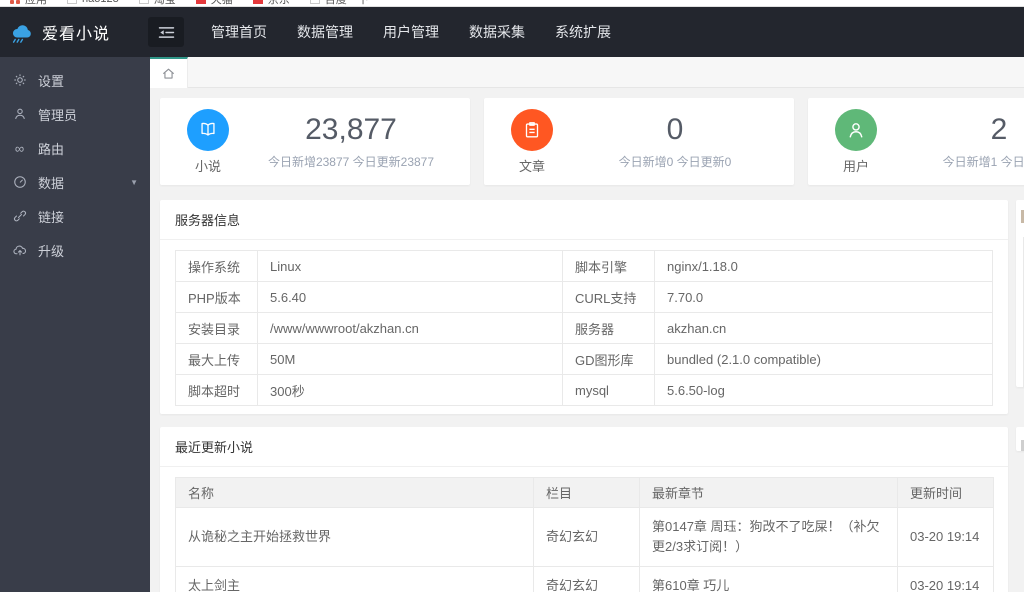 The height and width of the screenshot is (592, 1024). I want to click on column-header-update-time: 更新时间, so click(945, 492).